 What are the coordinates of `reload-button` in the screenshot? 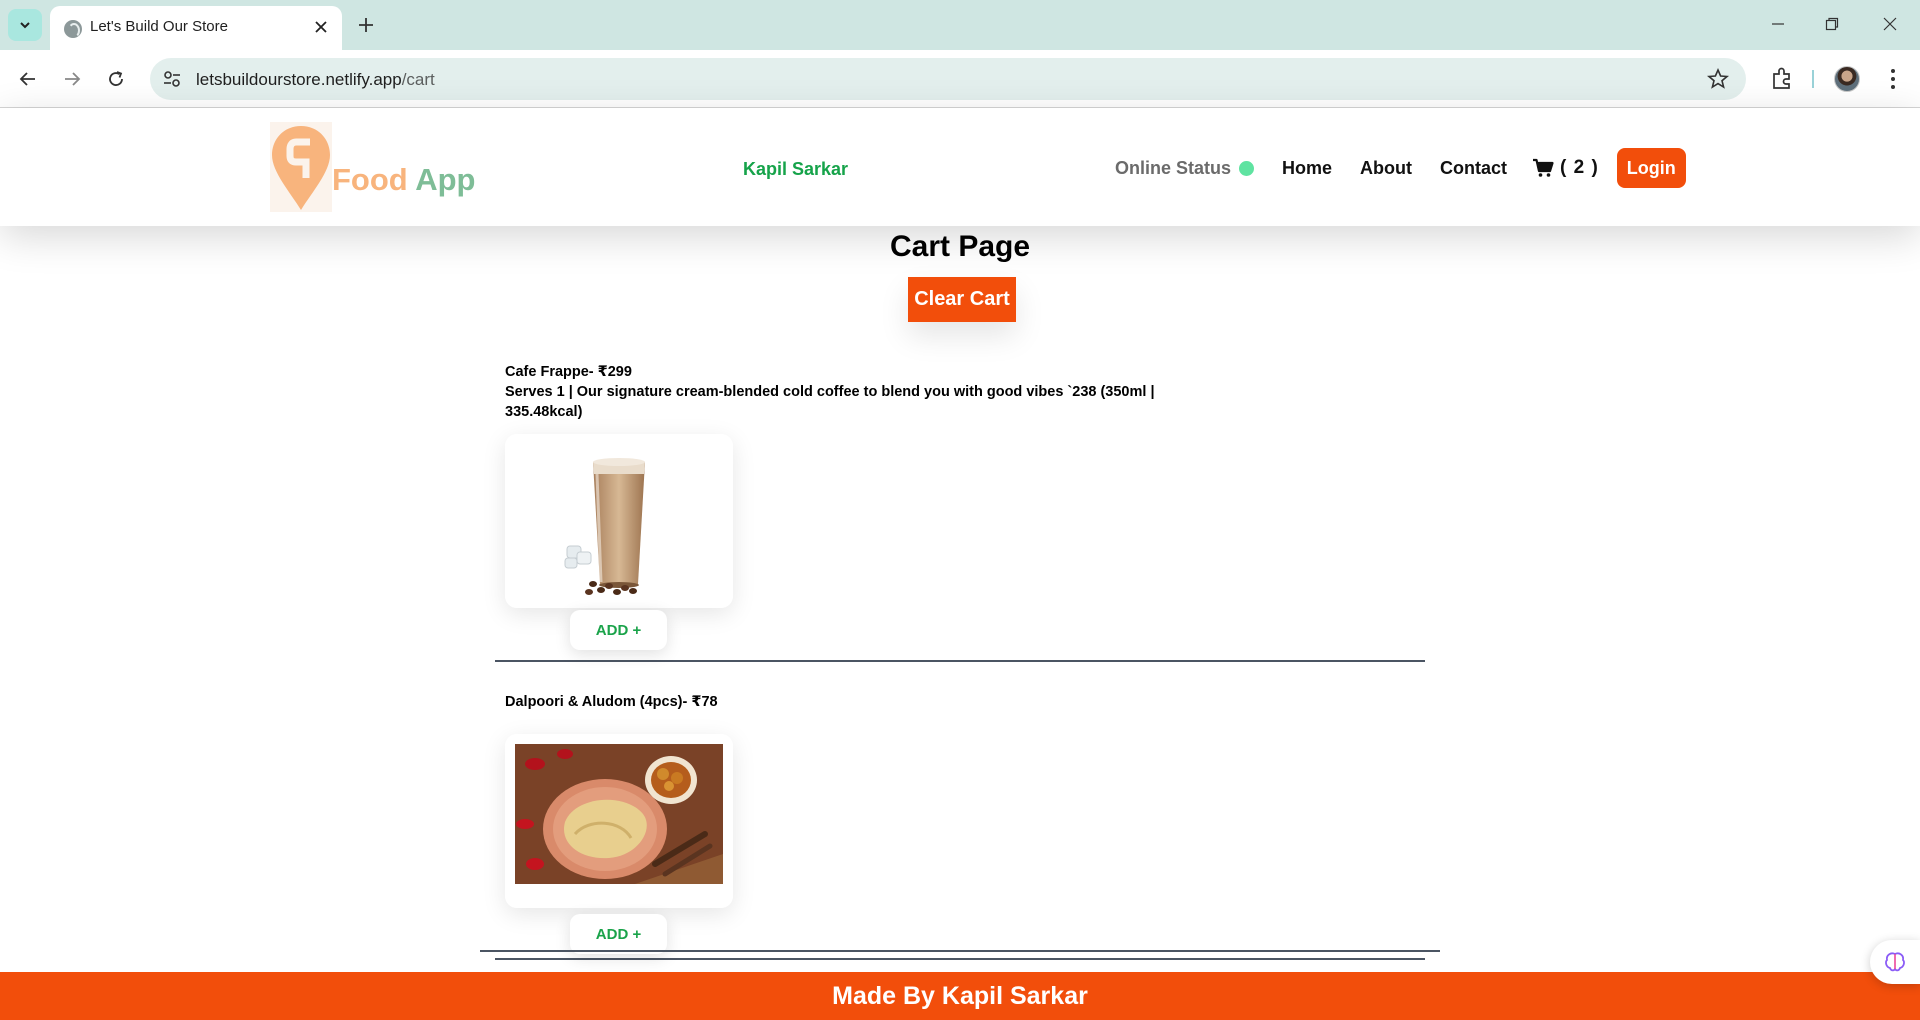 It's located at (116, 79).